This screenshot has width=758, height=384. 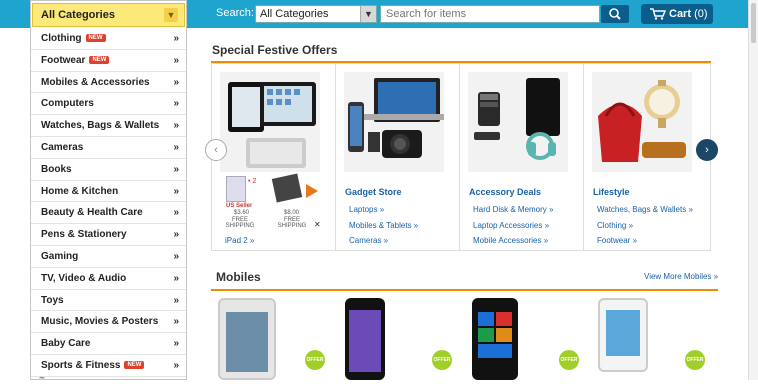 I want to click on sidebar-item-watches-bags-wallets: Watches, Bags & Wallets », so click(x=108, y=126).